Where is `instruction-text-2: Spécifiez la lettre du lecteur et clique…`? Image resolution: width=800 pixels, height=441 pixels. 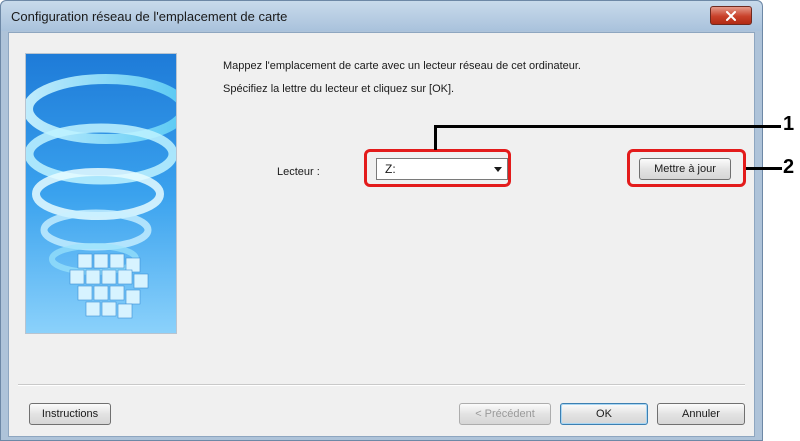 instruction-text-2: Spécifiez la lettre du lecteur et clique… is located at coordinates (339, 89).